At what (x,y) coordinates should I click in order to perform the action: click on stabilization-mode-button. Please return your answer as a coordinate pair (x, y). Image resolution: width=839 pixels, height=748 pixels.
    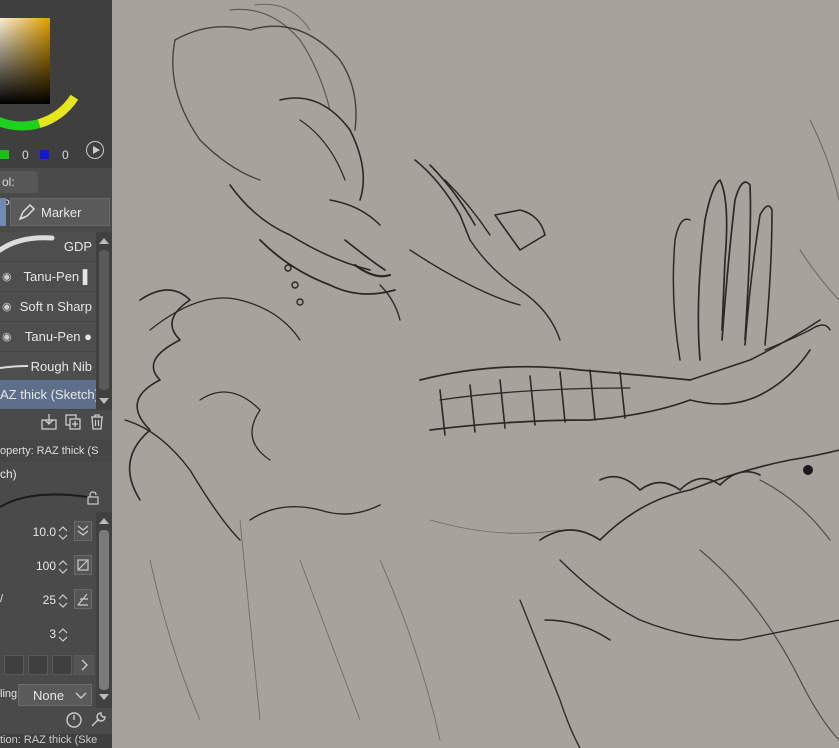
    Looking at the image, I should click on (83, 599).